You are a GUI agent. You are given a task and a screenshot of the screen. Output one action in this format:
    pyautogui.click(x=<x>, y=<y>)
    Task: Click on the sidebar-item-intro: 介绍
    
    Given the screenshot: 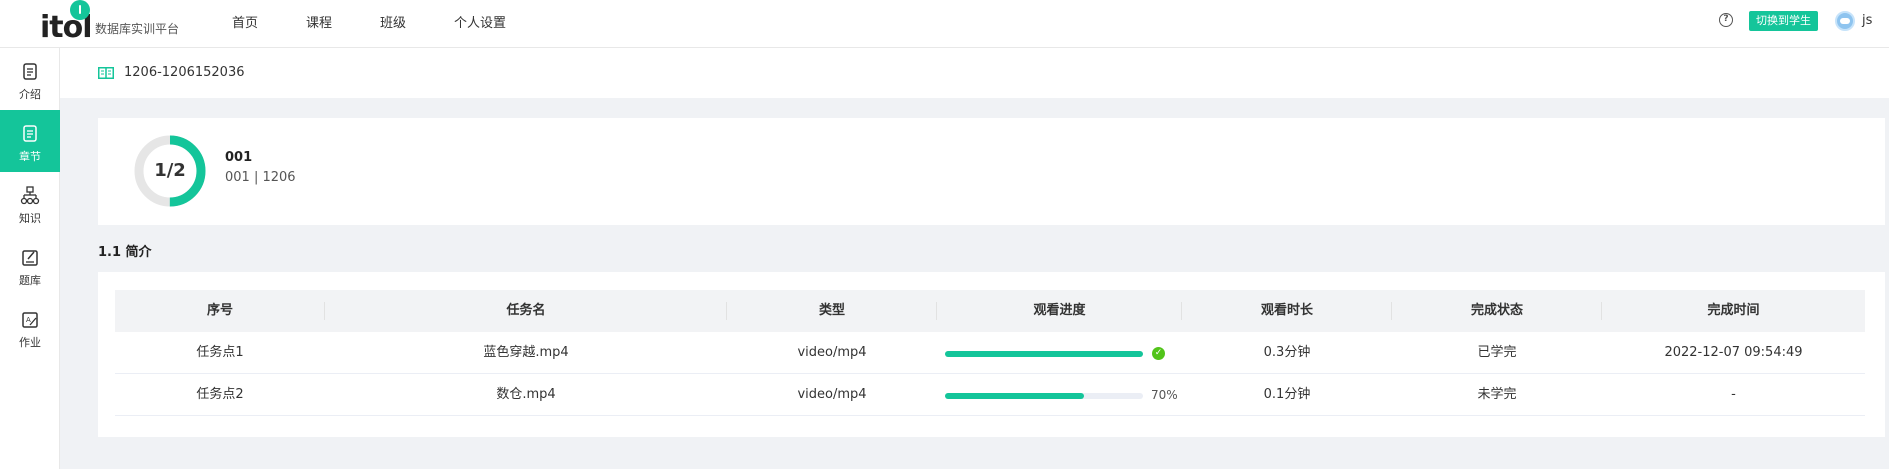 What is the action you would take?
    pyautogui.click(x=30, y=79)
    